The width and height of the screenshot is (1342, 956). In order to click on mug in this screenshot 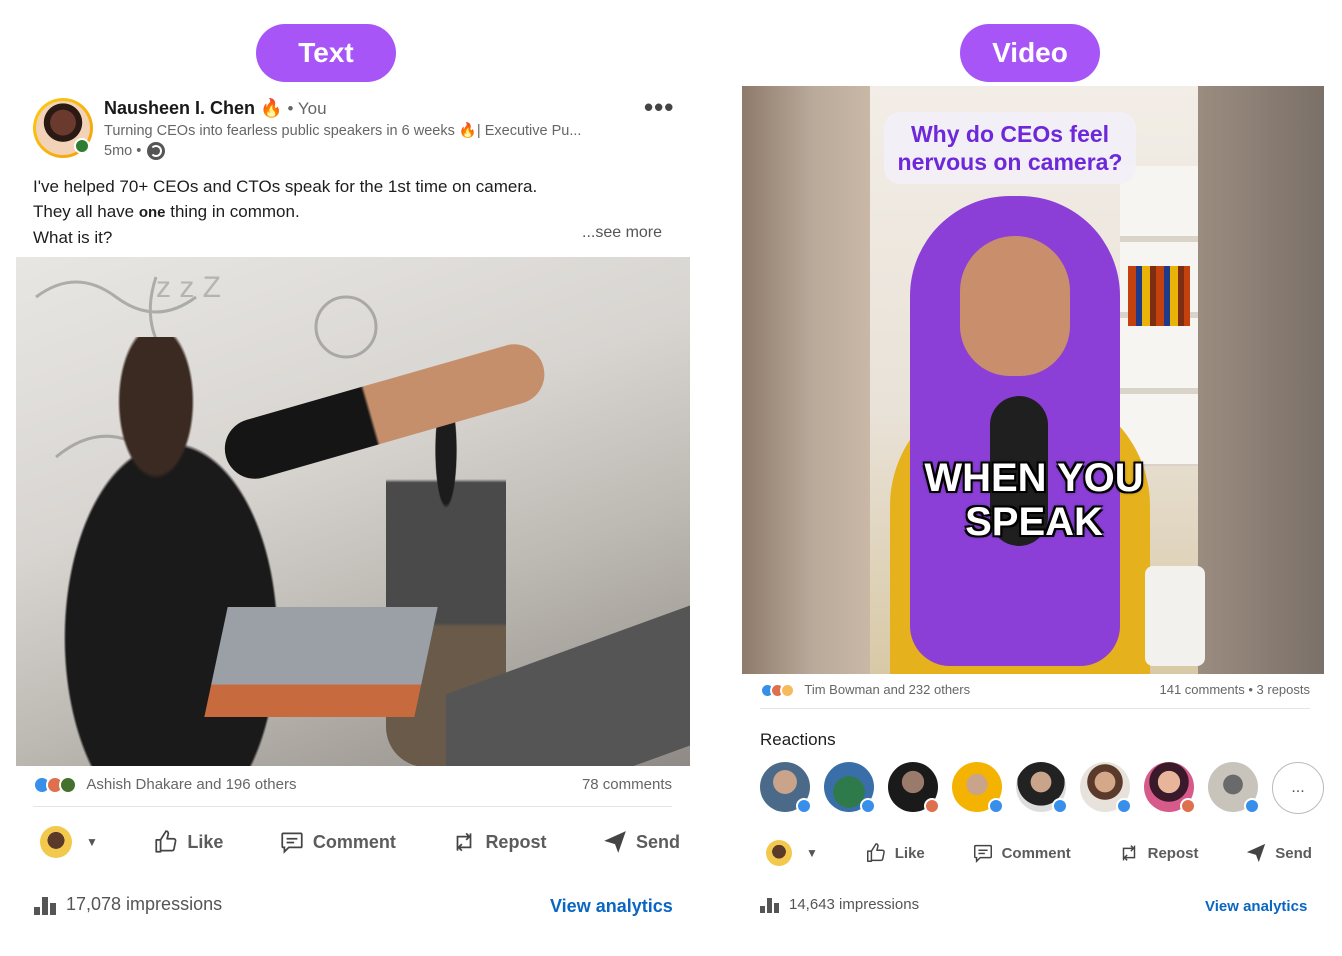, I will do `click(1175, 616)`.